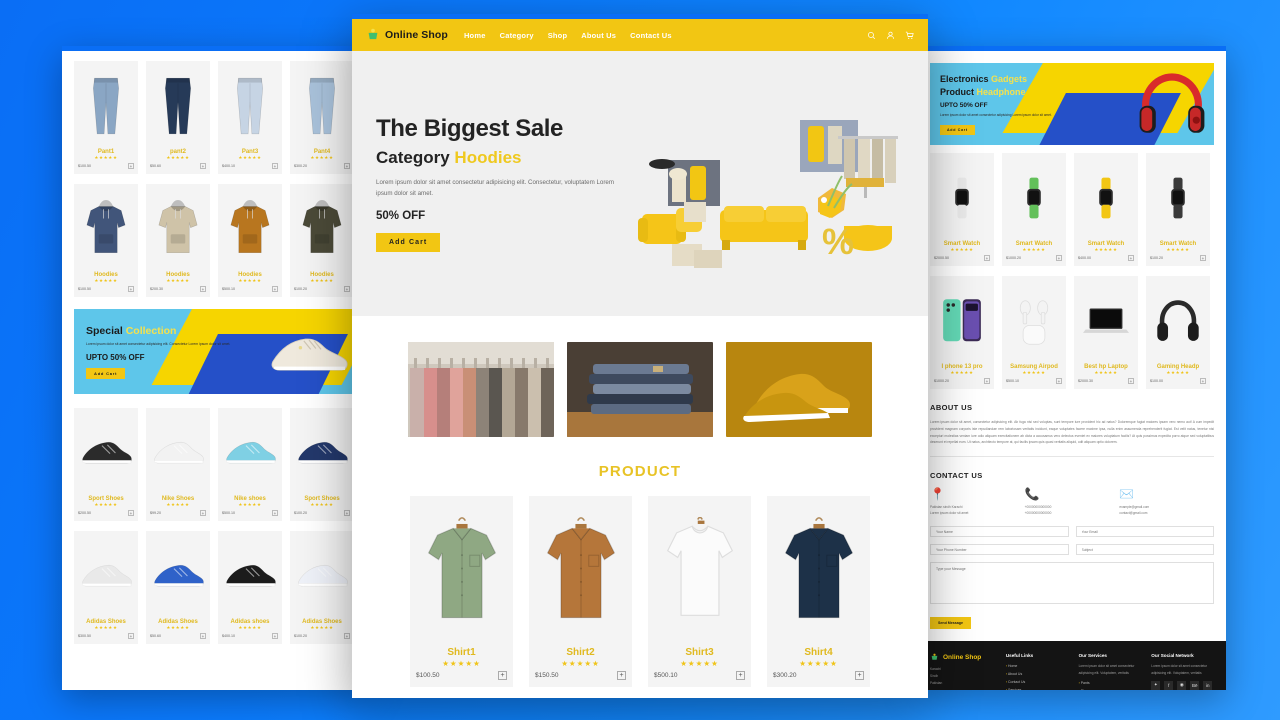 The width and height of the screenshot is (1280, 720). I want to click on product-image, so click(322, 576).